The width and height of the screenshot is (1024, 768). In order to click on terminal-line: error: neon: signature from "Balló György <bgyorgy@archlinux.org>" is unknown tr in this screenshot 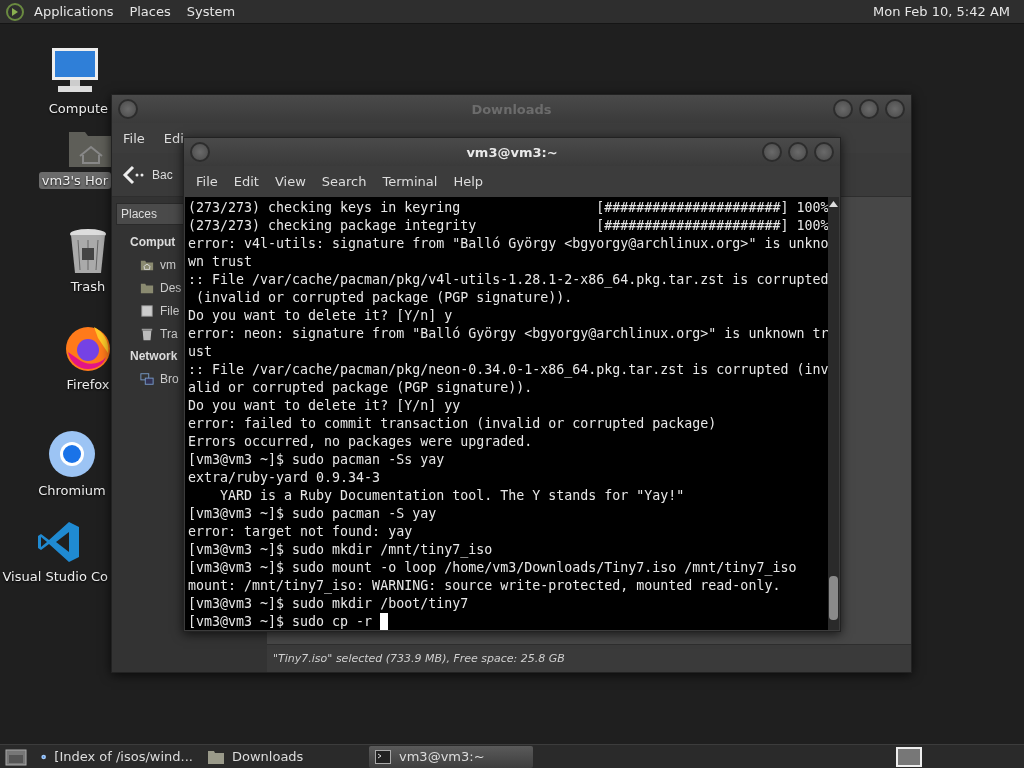, I will do `click(508, 334)`.